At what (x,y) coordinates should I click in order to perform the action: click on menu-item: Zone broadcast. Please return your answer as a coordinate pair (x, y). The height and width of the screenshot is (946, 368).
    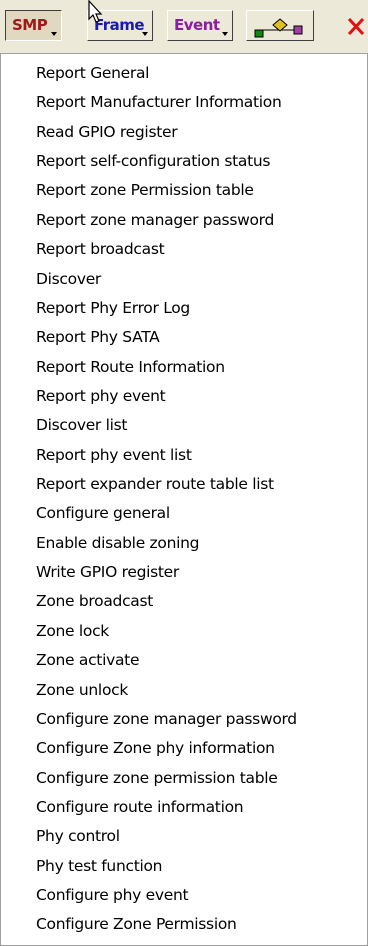
    Looking at the image, I should click on (184, 601).